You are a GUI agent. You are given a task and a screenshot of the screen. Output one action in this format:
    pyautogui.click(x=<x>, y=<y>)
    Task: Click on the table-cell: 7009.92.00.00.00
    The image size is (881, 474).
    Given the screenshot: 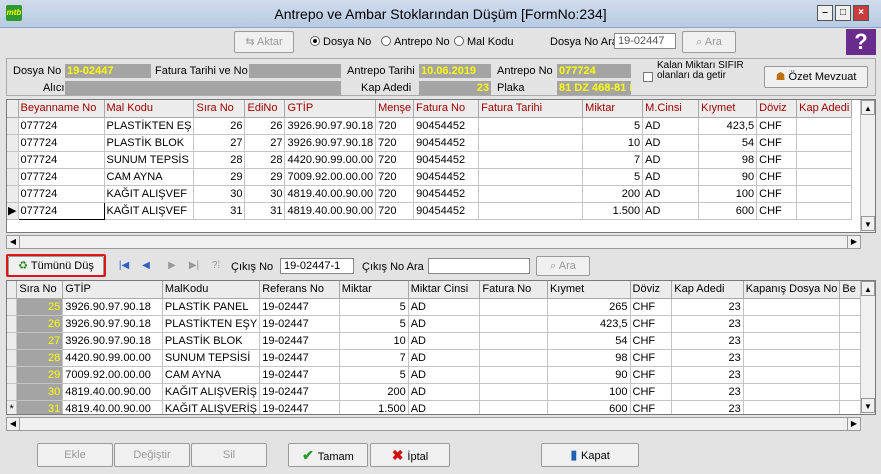 What is the action you would take?
    pyautogui.click(x=330, y=177)
    